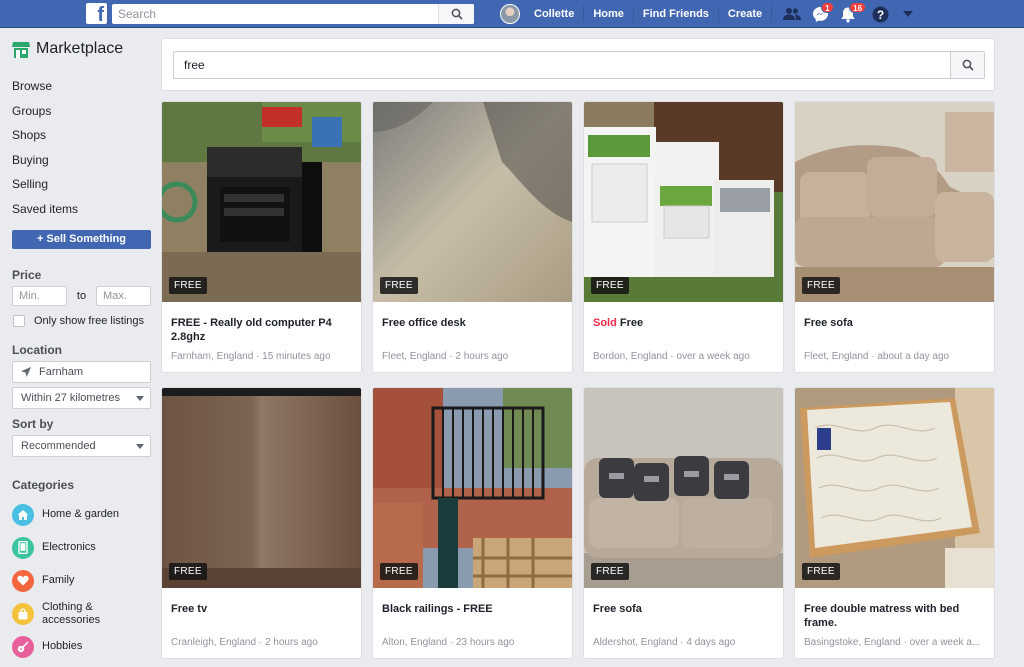 This screenshot has width=1024, height=667. I want to click on marketplace-search-input, so click(562, 65).